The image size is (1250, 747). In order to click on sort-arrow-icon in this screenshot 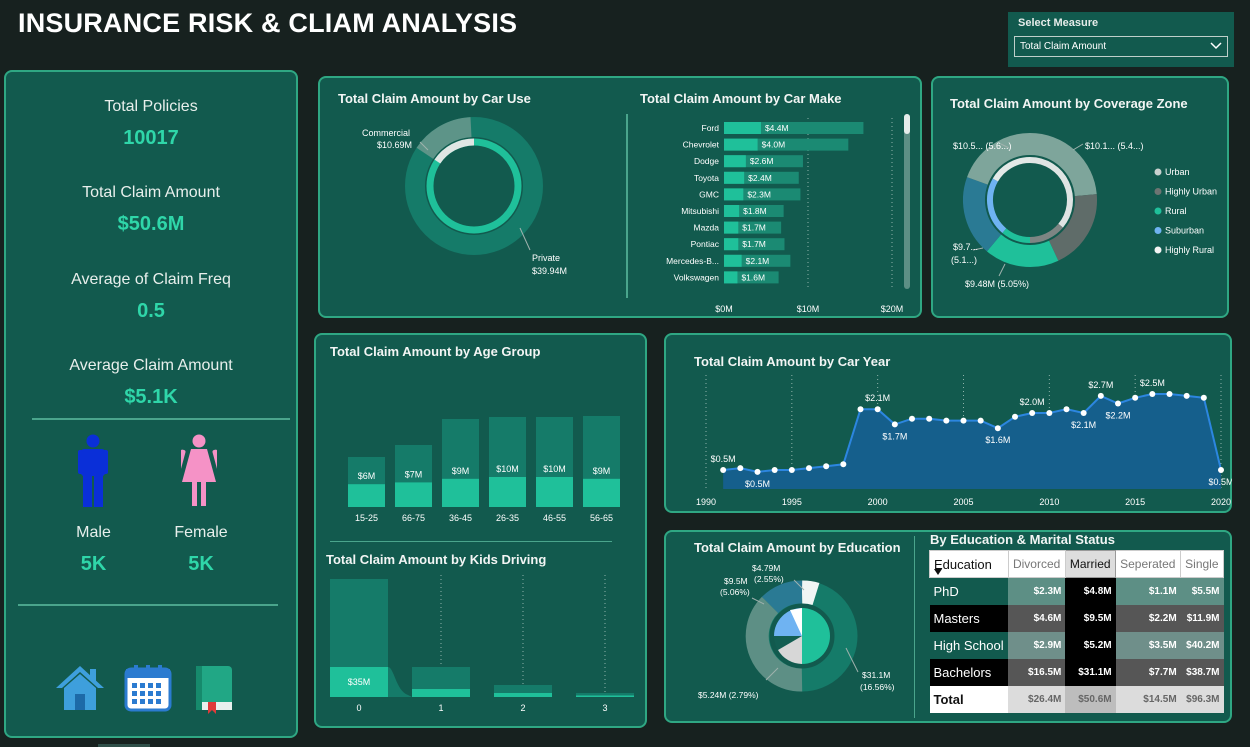, I will do `click(938, 572)`.